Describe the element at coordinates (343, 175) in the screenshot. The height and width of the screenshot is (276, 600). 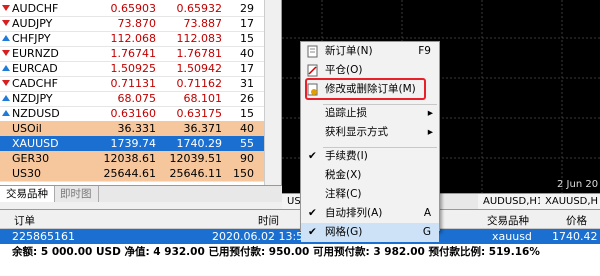
I see `menu-item-label: 税金(X)` at that location.